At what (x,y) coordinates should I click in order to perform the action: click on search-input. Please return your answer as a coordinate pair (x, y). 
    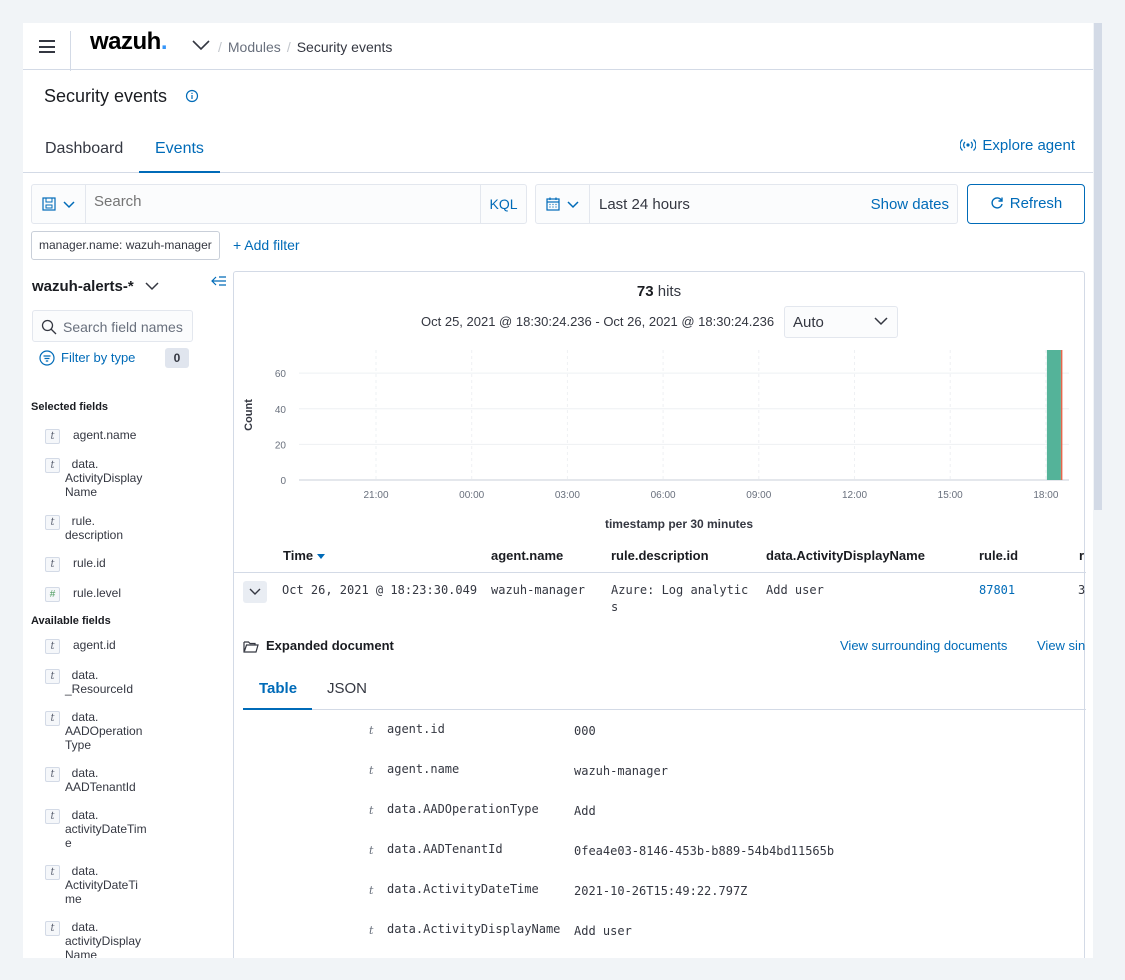
    Looking at the image, I should click on (284, 201).